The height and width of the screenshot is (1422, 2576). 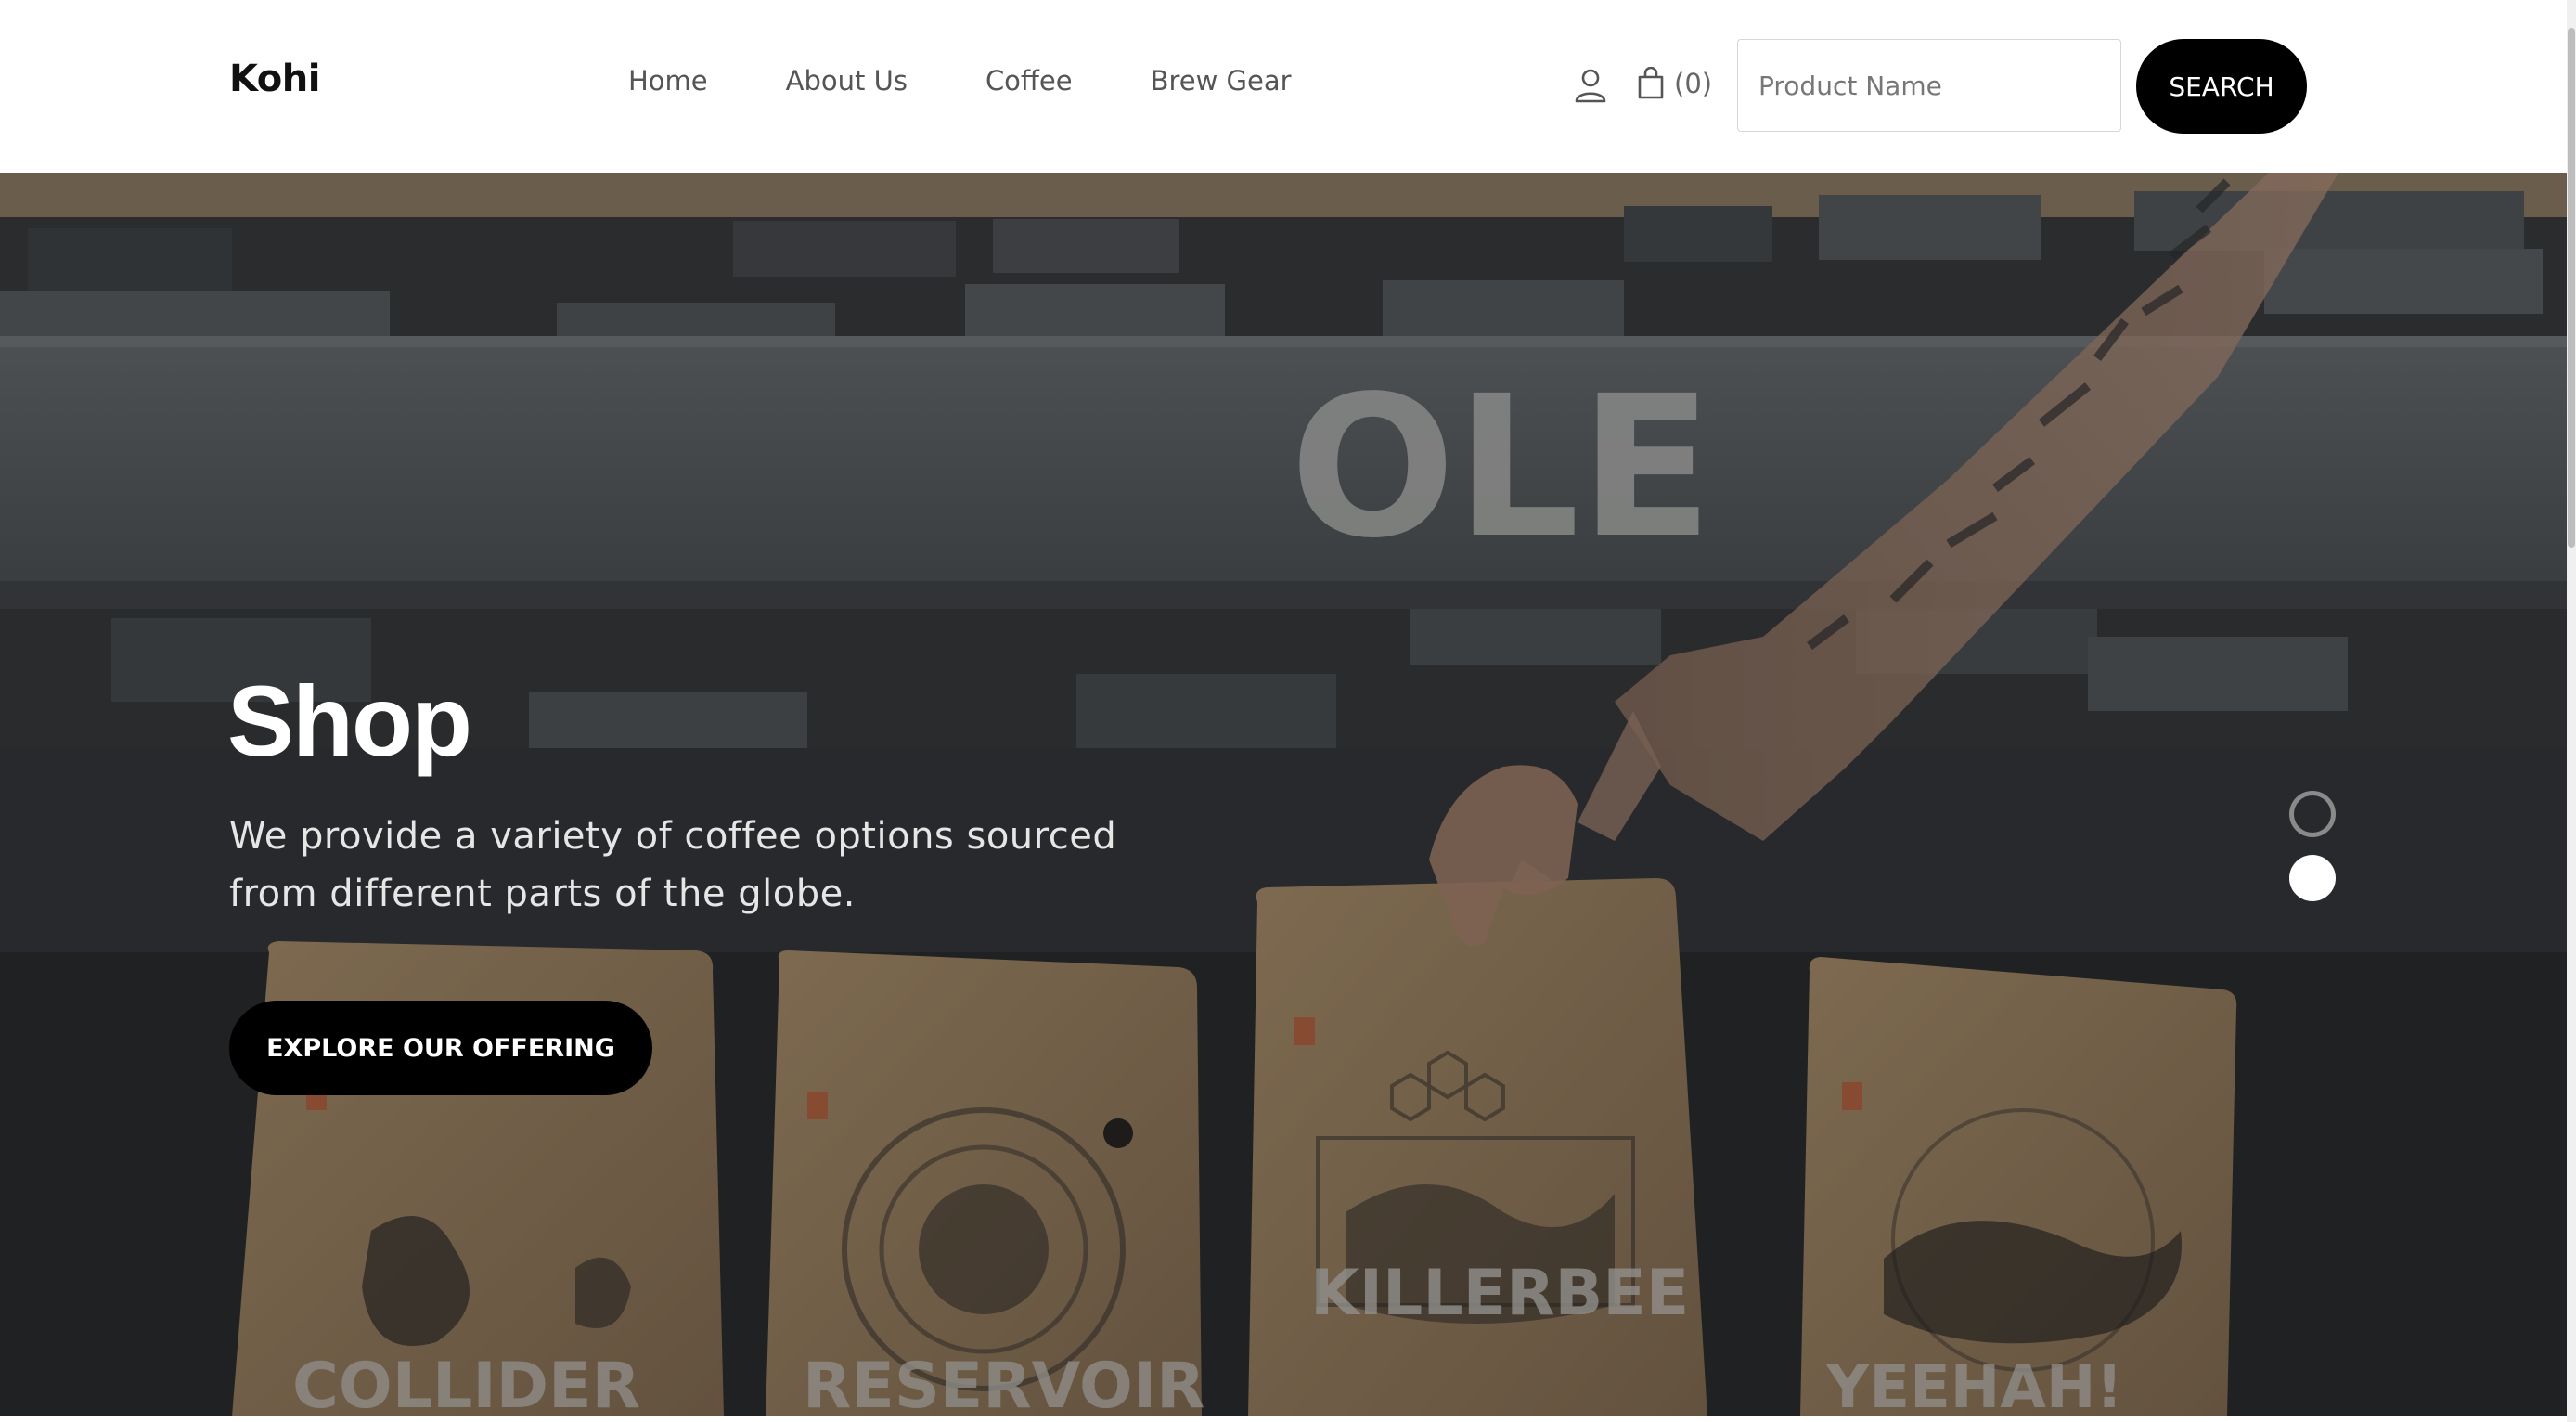 I want to click on nav-coffee: Coffee, so click(x=1029, y=81).